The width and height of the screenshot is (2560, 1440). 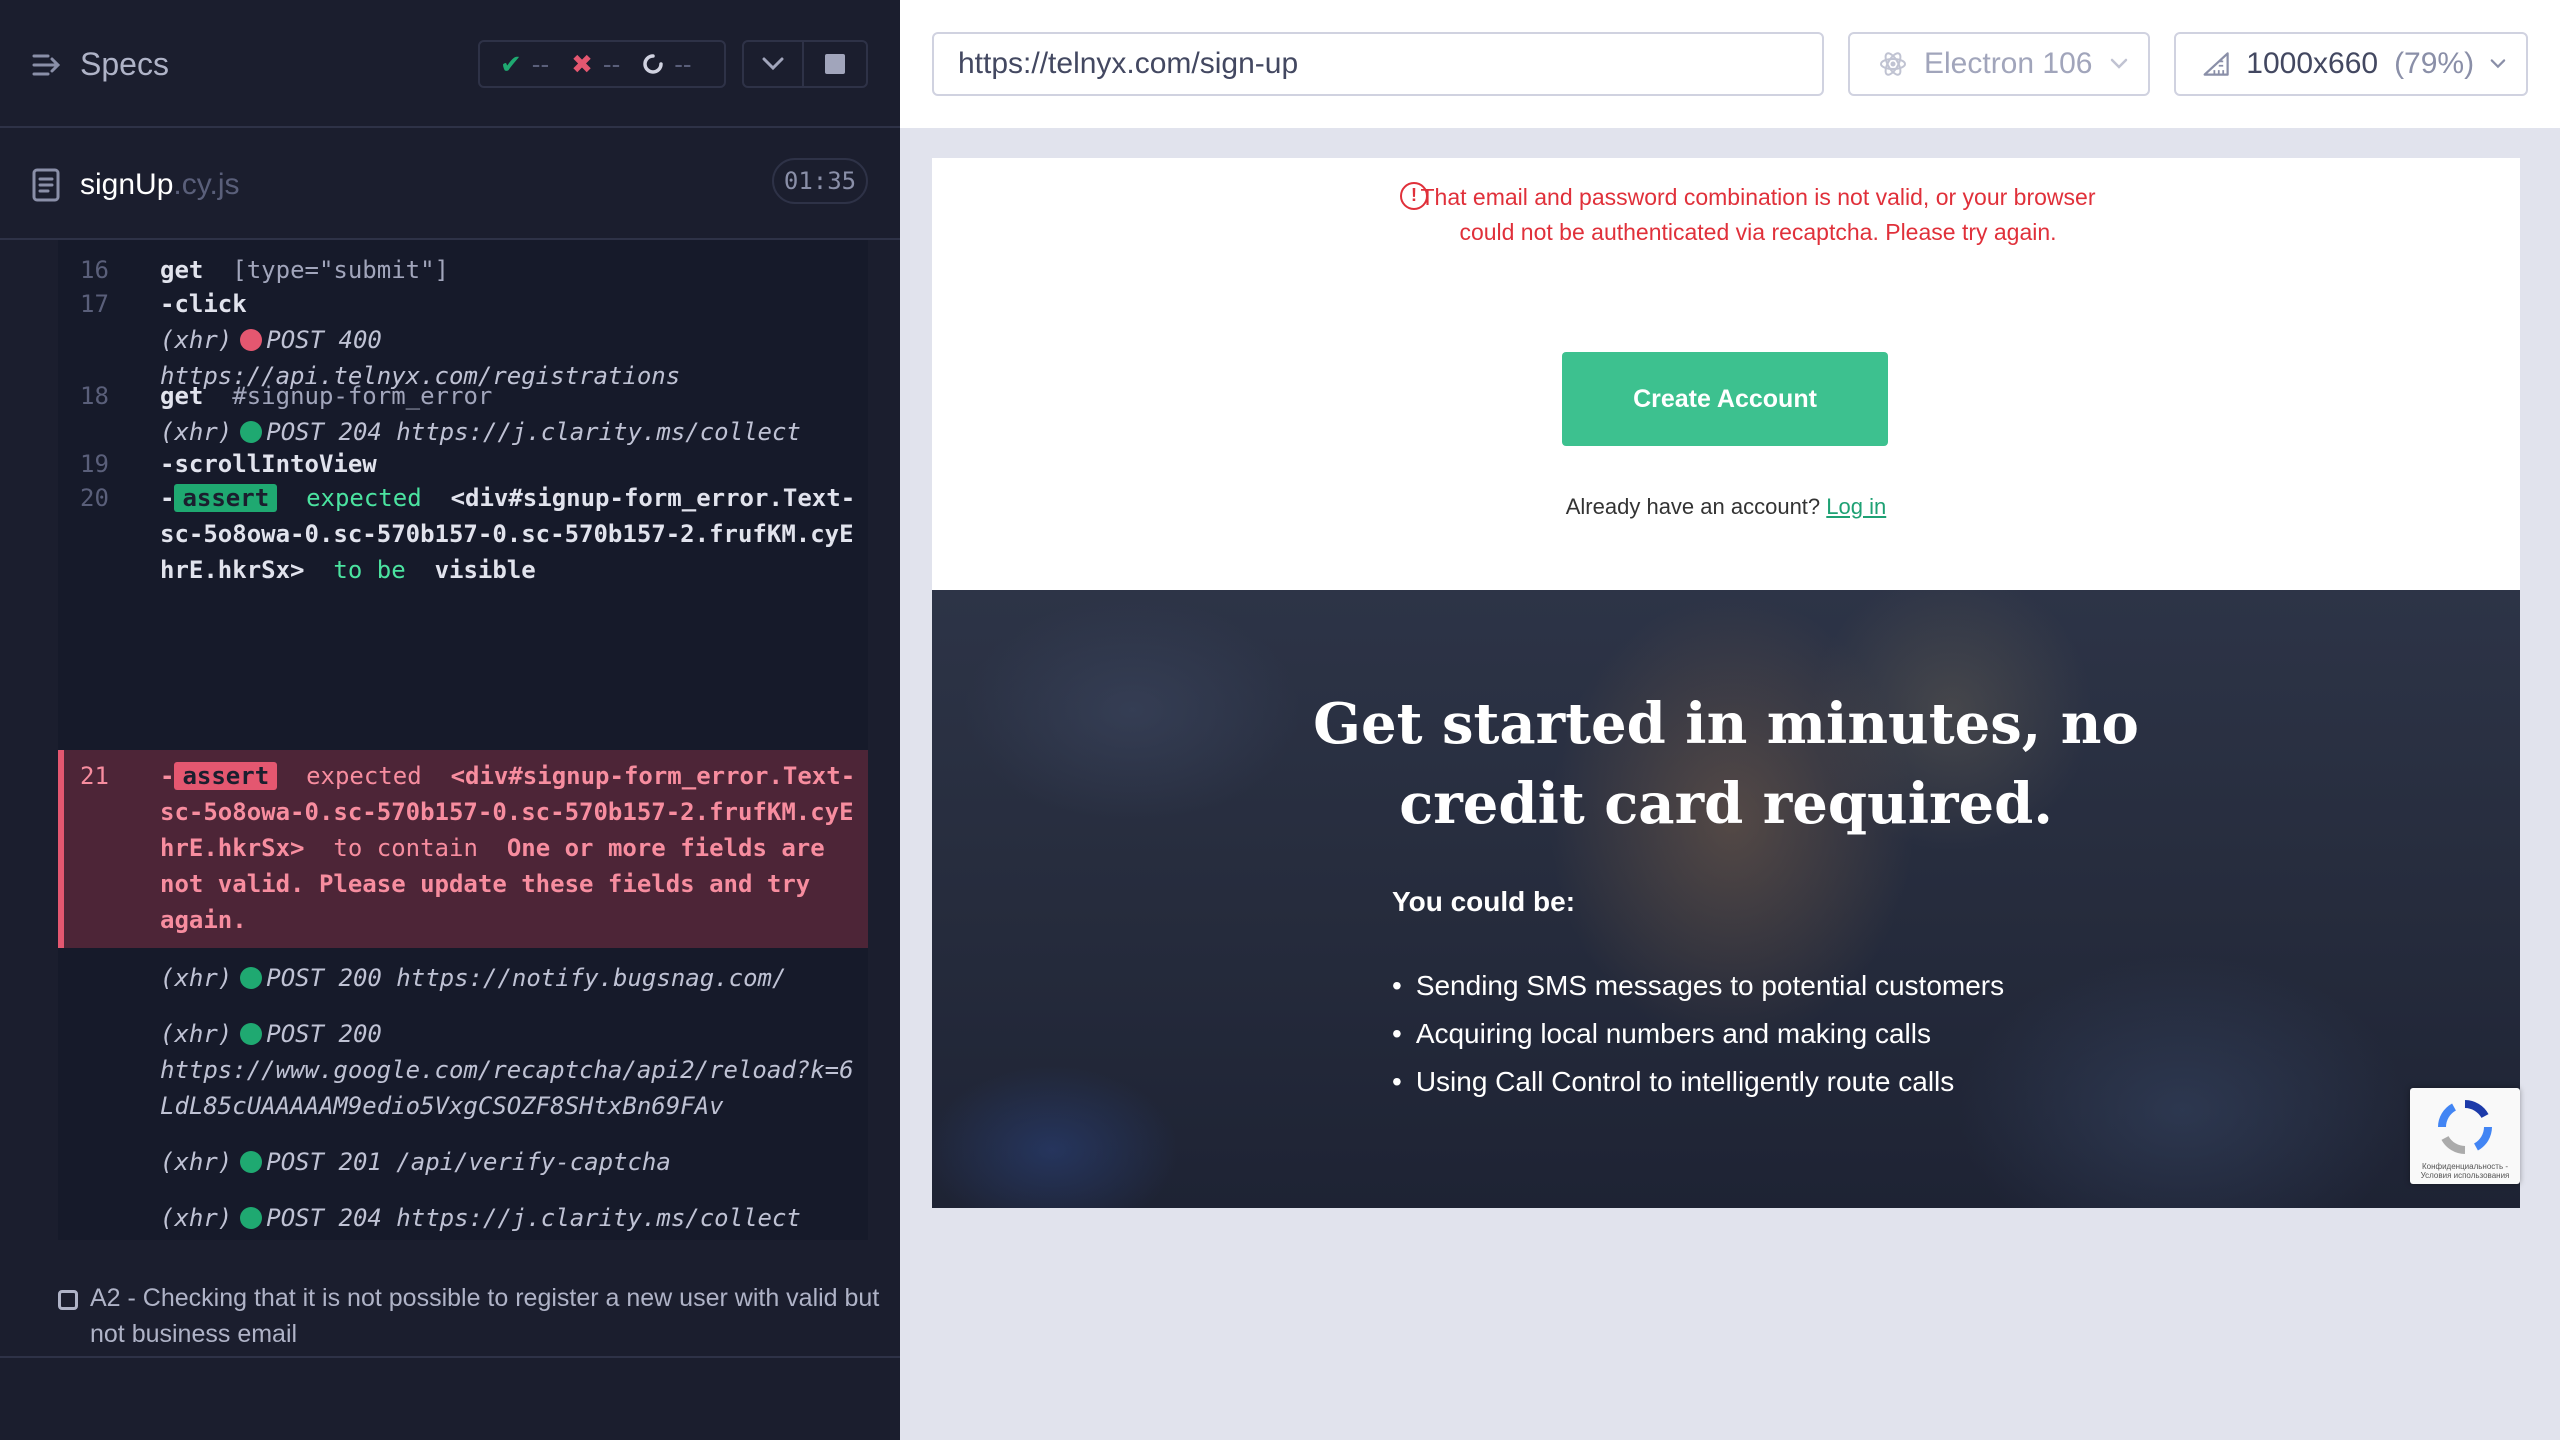 I want to click on stop-button, so click(x=835, y=64).